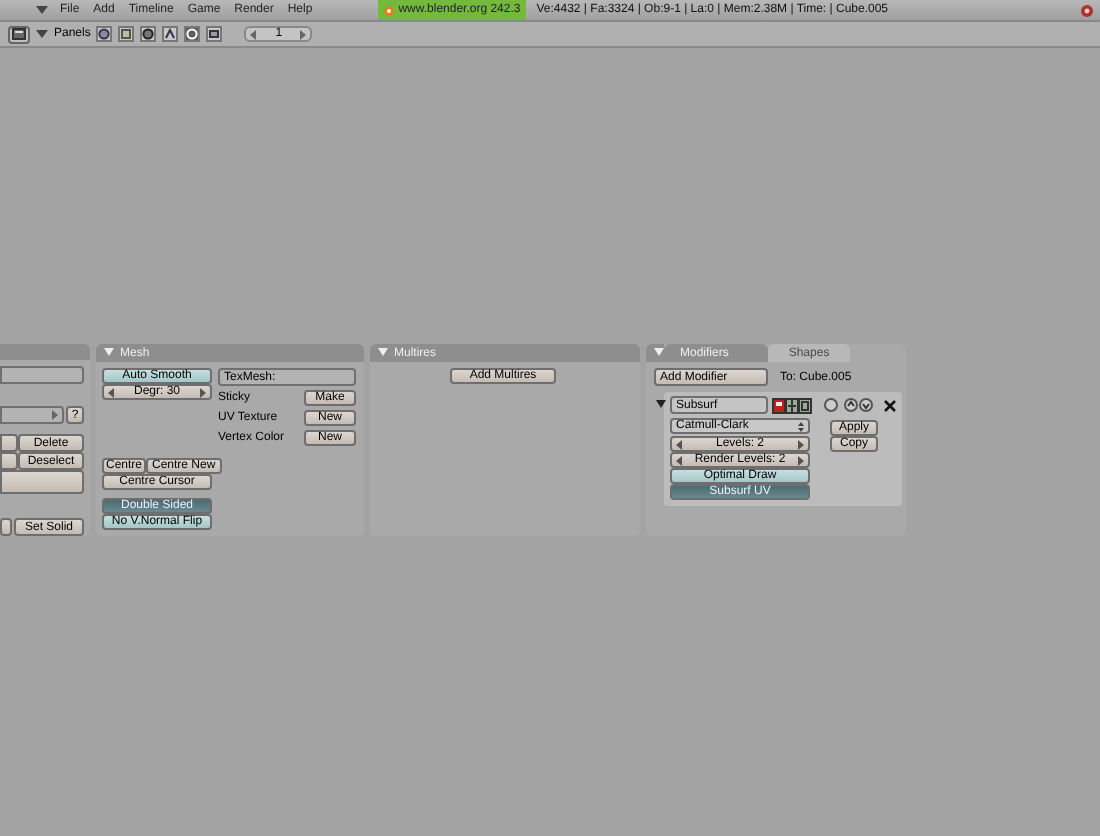  I want to click on editor-type-icon, so click(19, 34).